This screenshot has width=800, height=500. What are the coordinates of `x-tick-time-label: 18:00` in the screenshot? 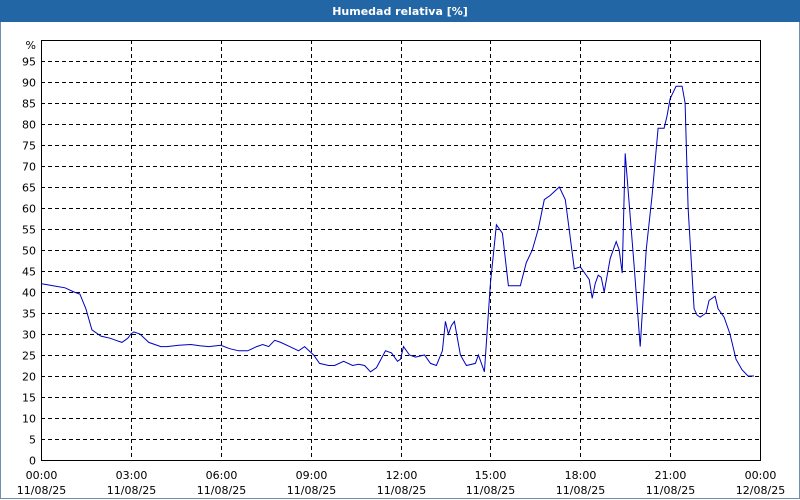 It's located at (581, 475).